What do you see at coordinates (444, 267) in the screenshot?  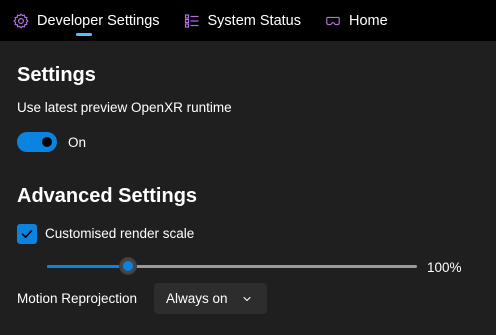 I see `render-scale-value: 100%` at bounding box center [444, 267].